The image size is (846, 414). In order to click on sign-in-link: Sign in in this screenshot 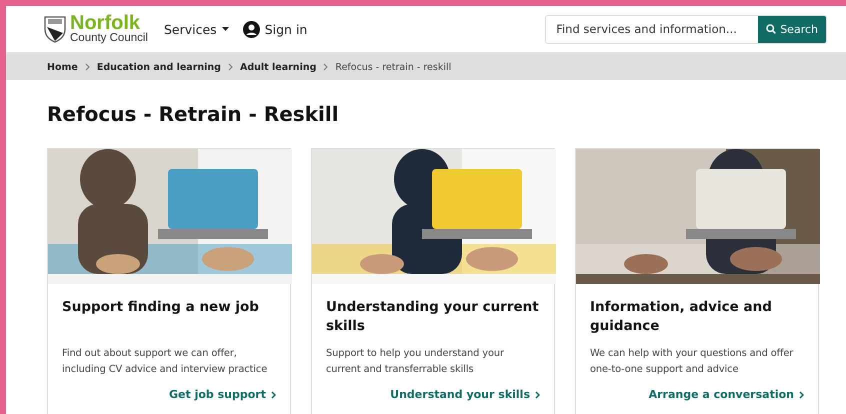, I will do `click(275, 29)`.